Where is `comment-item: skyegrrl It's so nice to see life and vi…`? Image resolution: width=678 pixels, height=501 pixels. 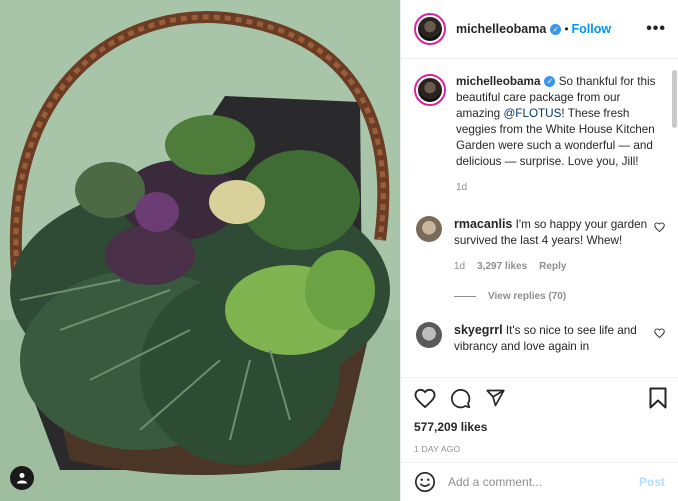 comment-item: skyegrrl It's so nice to see life and vi… is located at coordinates (540, 338).